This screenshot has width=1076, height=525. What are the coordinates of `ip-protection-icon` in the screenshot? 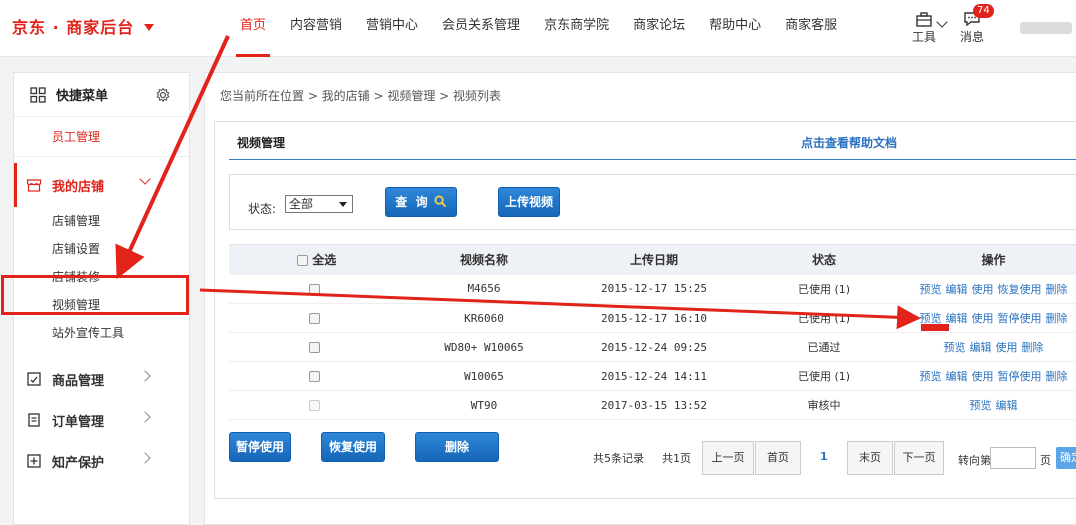 It's located at (34, 461).